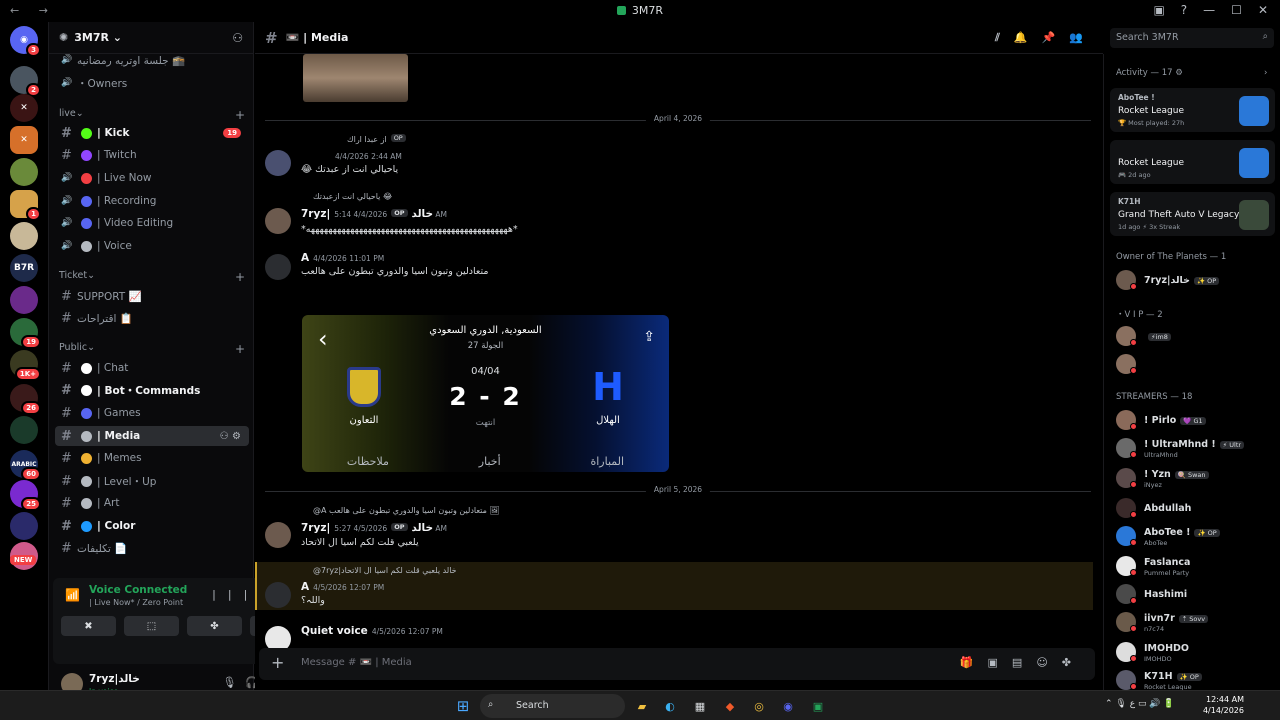  What do you see at coordinates (1196, 594) in the screenshot?
I see `member-item: Hashimi` at bounding box center [1196, 594].